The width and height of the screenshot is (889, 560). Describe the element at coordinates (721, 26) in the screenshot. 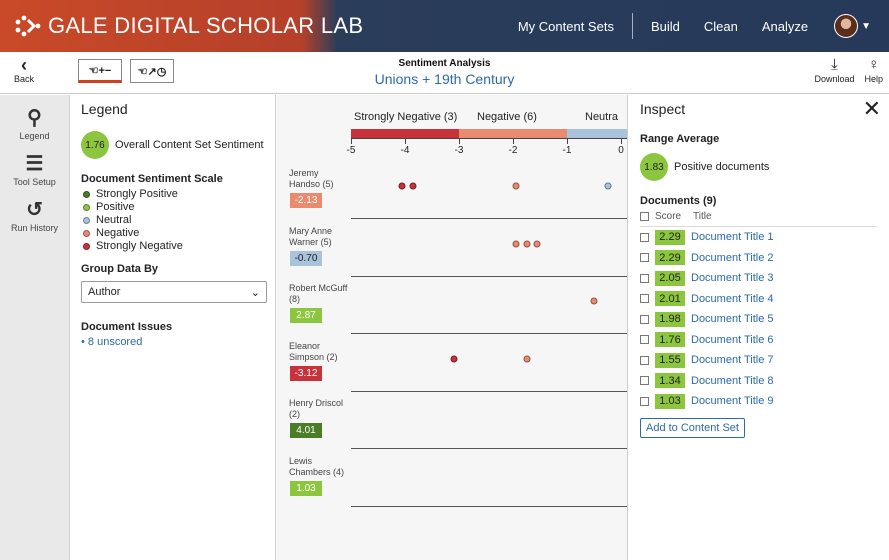

I see `nav-clean: Clean` at that location.